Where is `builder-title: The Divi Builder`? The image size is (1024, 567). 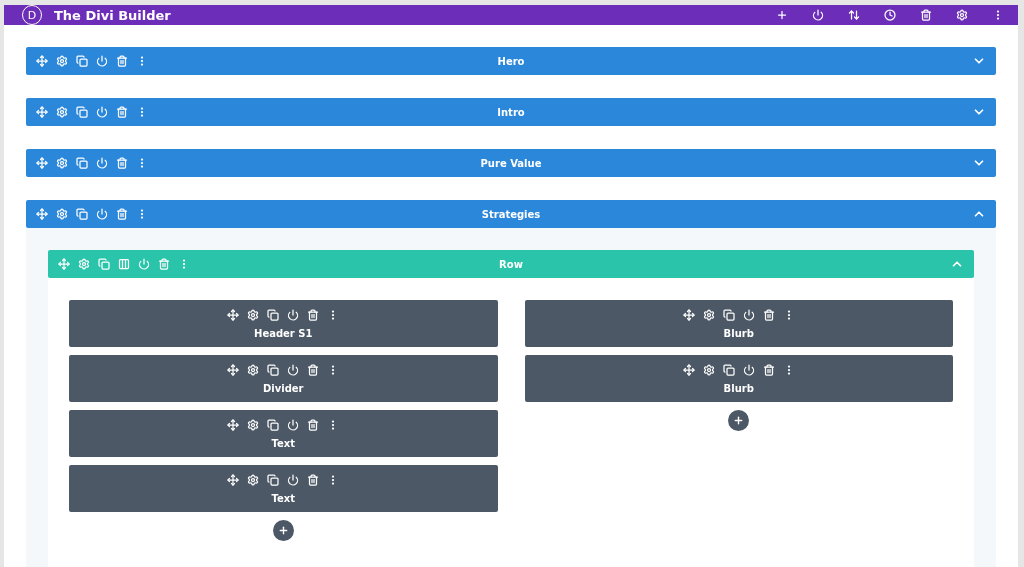 builder-title: The Divi Builder is located at coordinates (113, 15).